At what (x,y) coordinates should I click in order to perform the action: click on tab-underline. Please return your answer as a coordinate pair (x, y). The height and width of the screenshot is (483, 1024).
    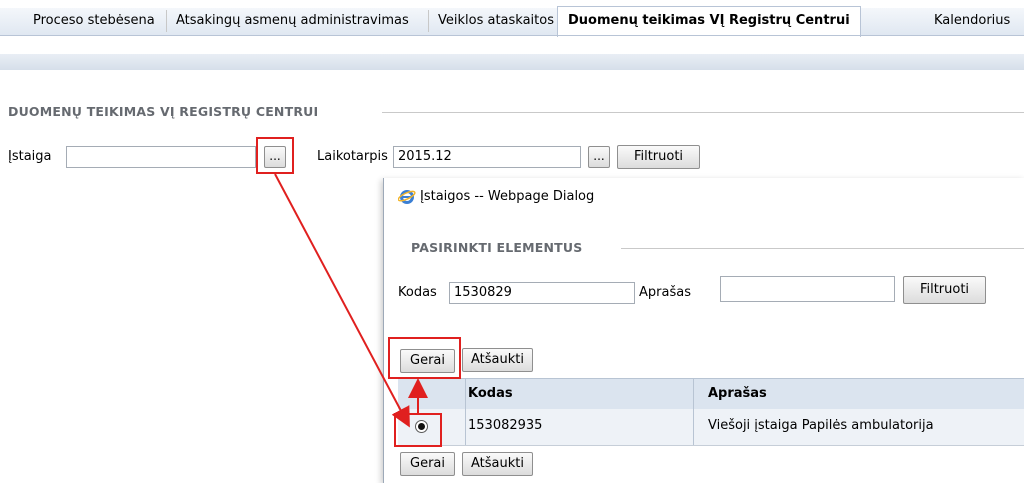
    Looking at the image, I should click on (512, 35).